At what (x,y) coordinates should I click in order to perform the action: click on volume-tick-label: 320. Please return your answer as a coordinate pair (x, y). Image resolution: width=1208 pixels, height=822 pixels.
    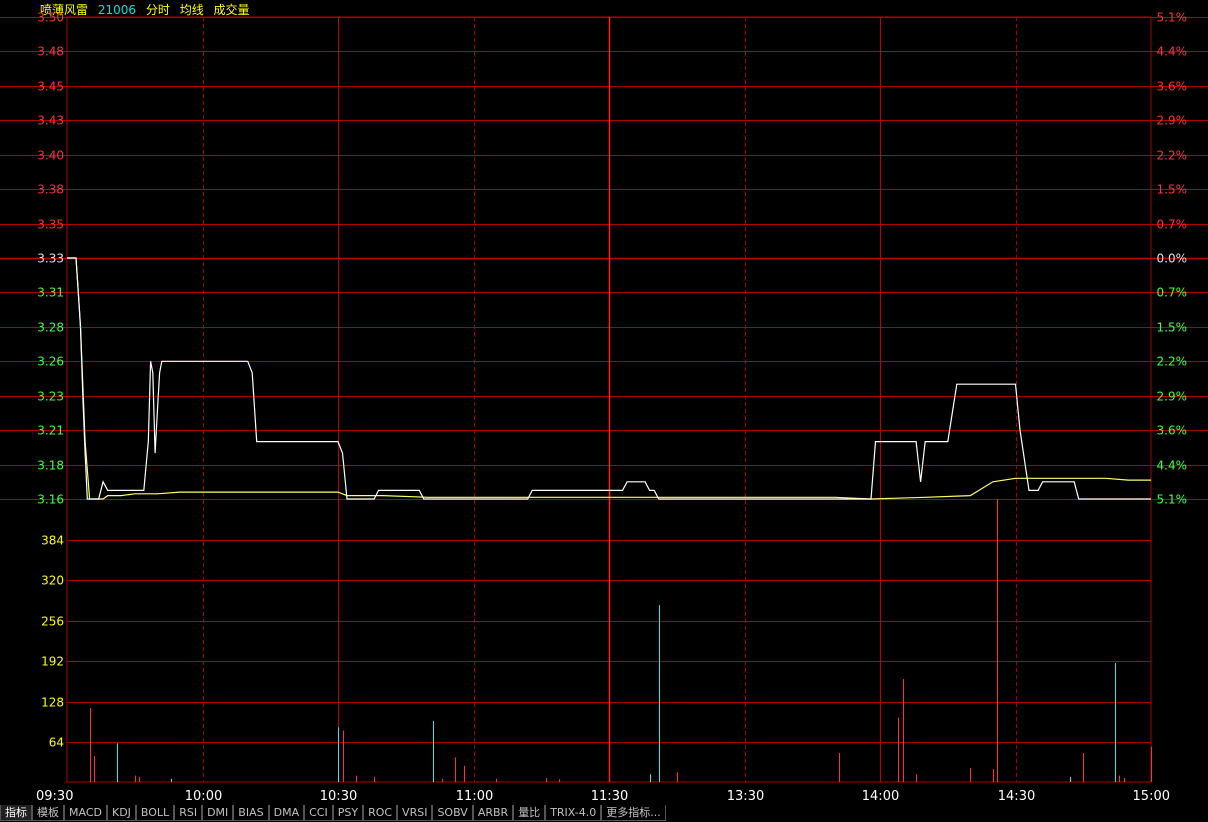
    Looking at the image, I should click on (52, 581).